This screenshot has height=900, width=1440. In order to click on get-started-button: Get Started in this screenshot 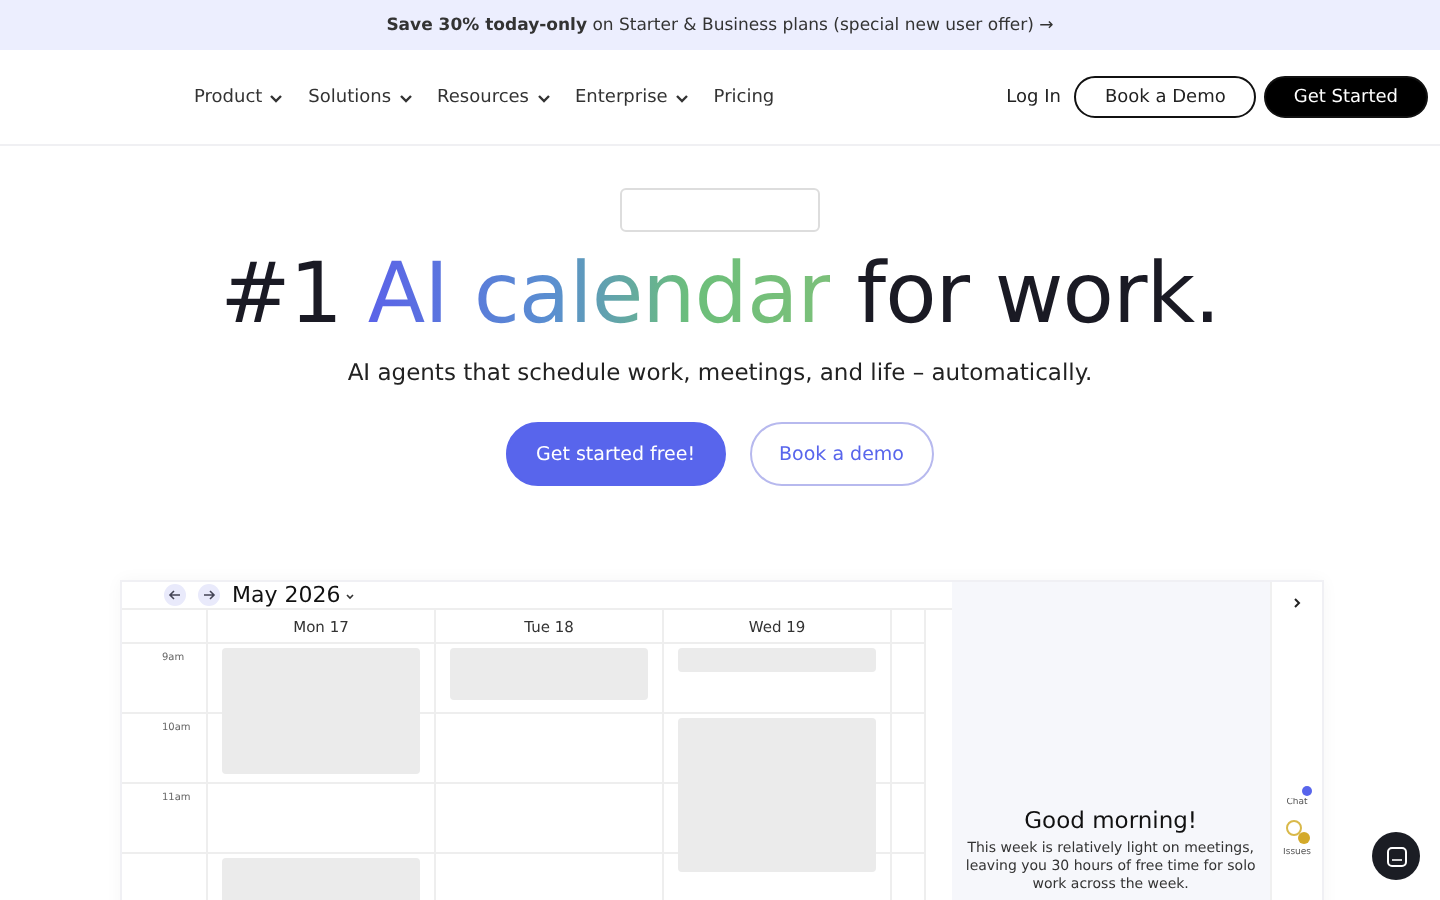, I will do `click(1345, 97)`.